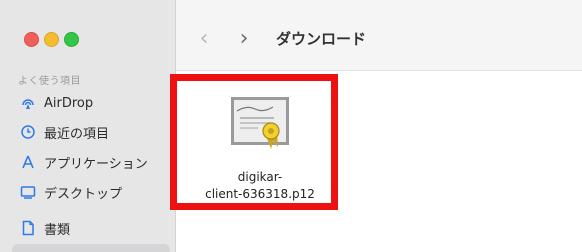  Describe the element at coordinates (28, 228) in the screenshot. I see `document-icon` at that location.